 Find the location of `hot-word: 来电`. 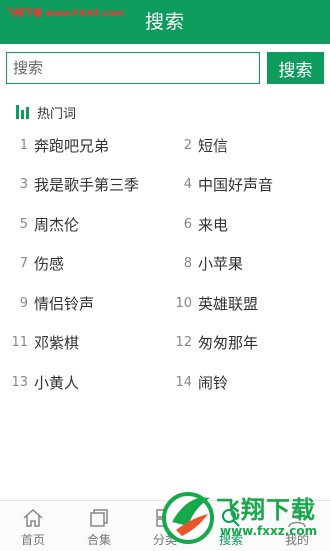

hot-word: 来电 is located at coordinates (213, 224).